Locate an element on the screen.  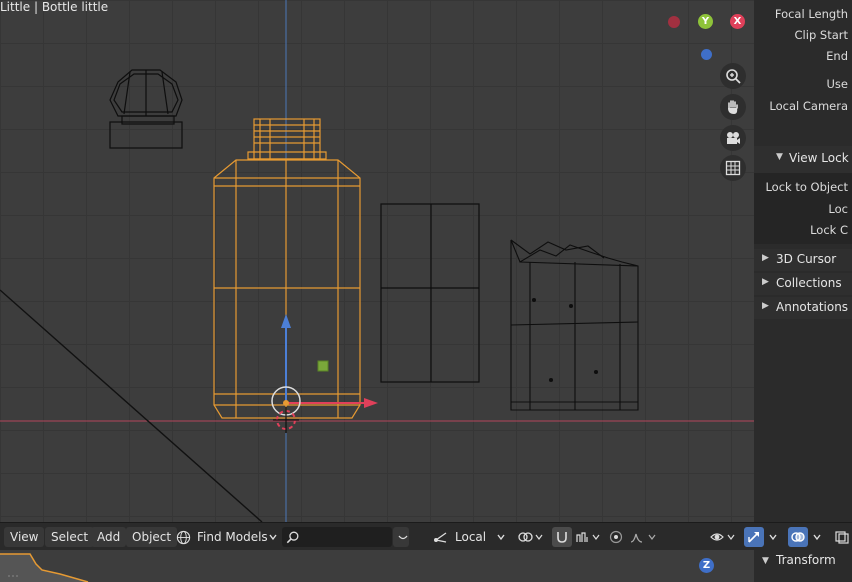
clip-start-label: Clip Start is located at coordinates (821, 35).